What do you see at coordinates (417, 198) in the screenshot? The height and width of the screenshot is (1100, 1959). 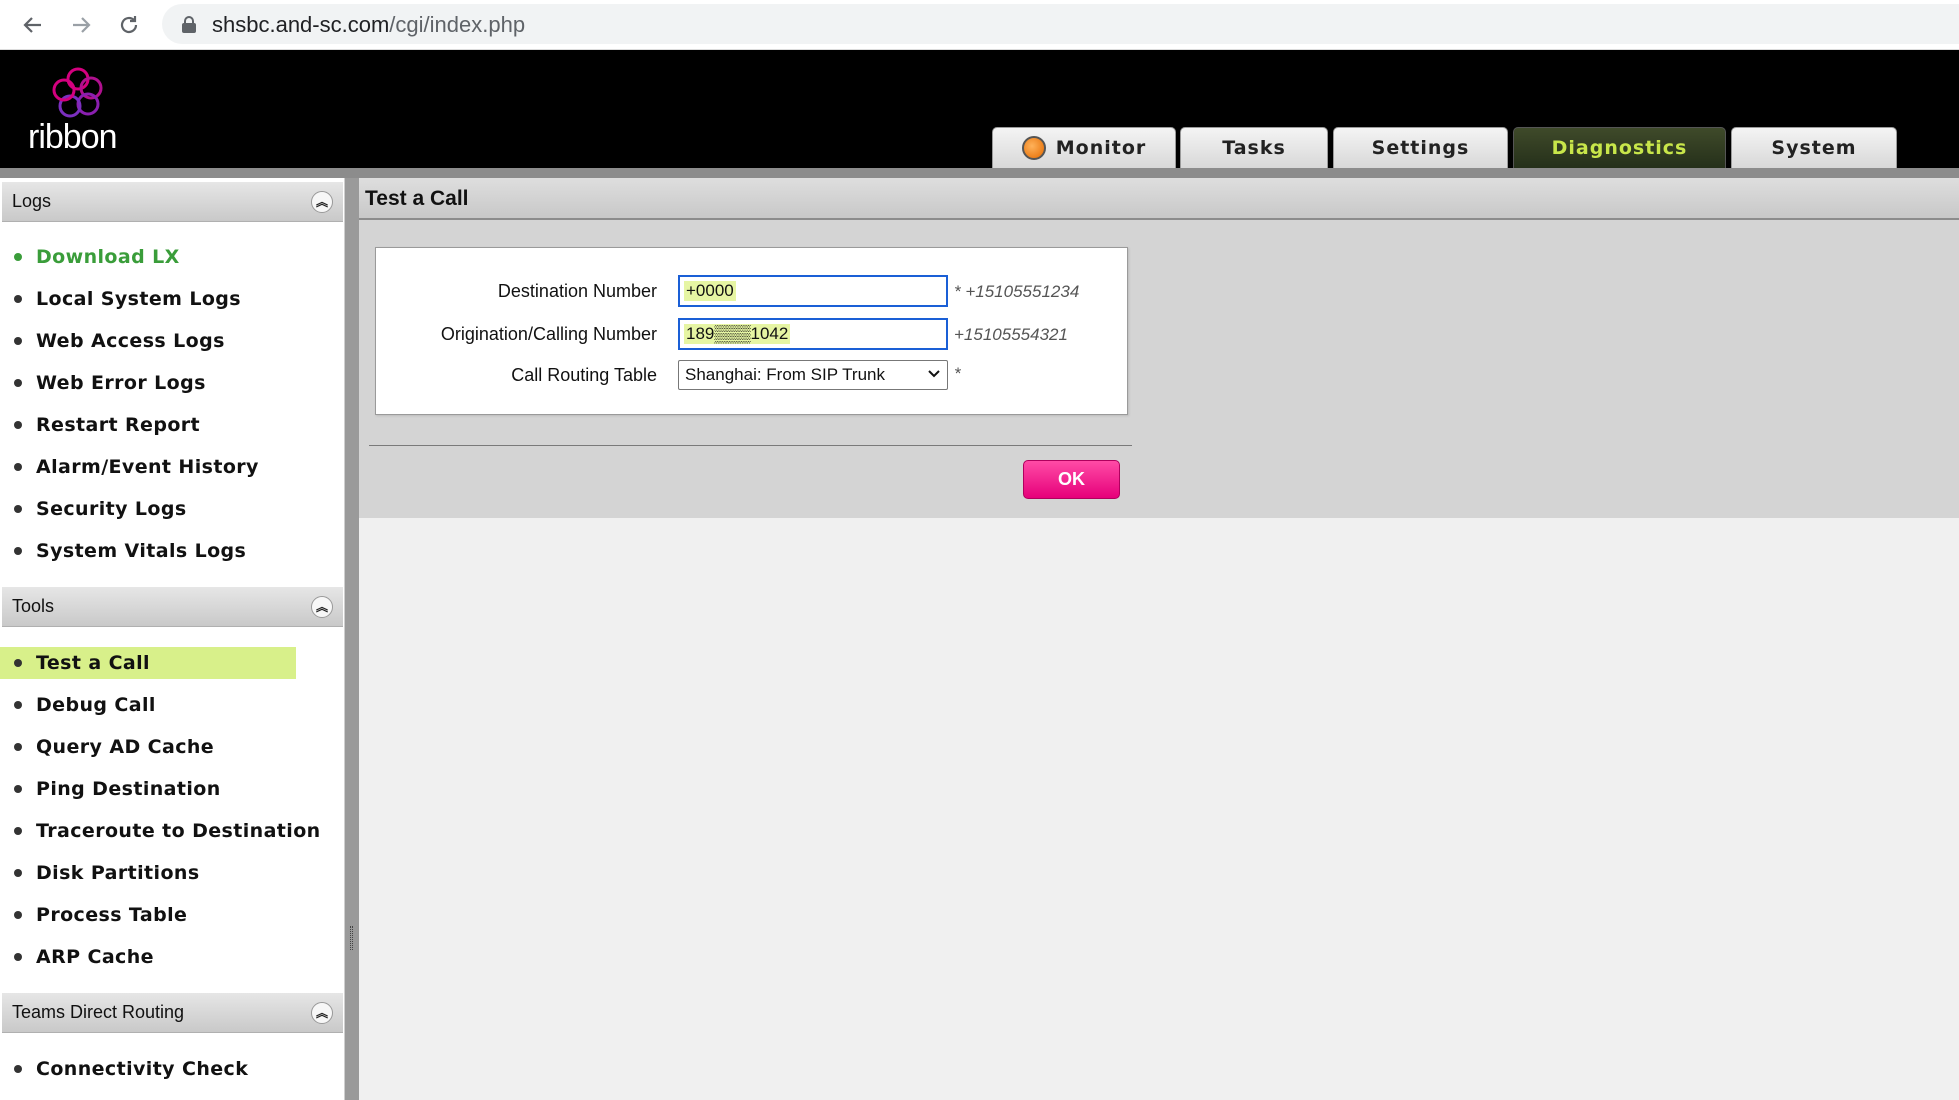 I see `page-title: Test a Call` at bounding box center [417, 198].